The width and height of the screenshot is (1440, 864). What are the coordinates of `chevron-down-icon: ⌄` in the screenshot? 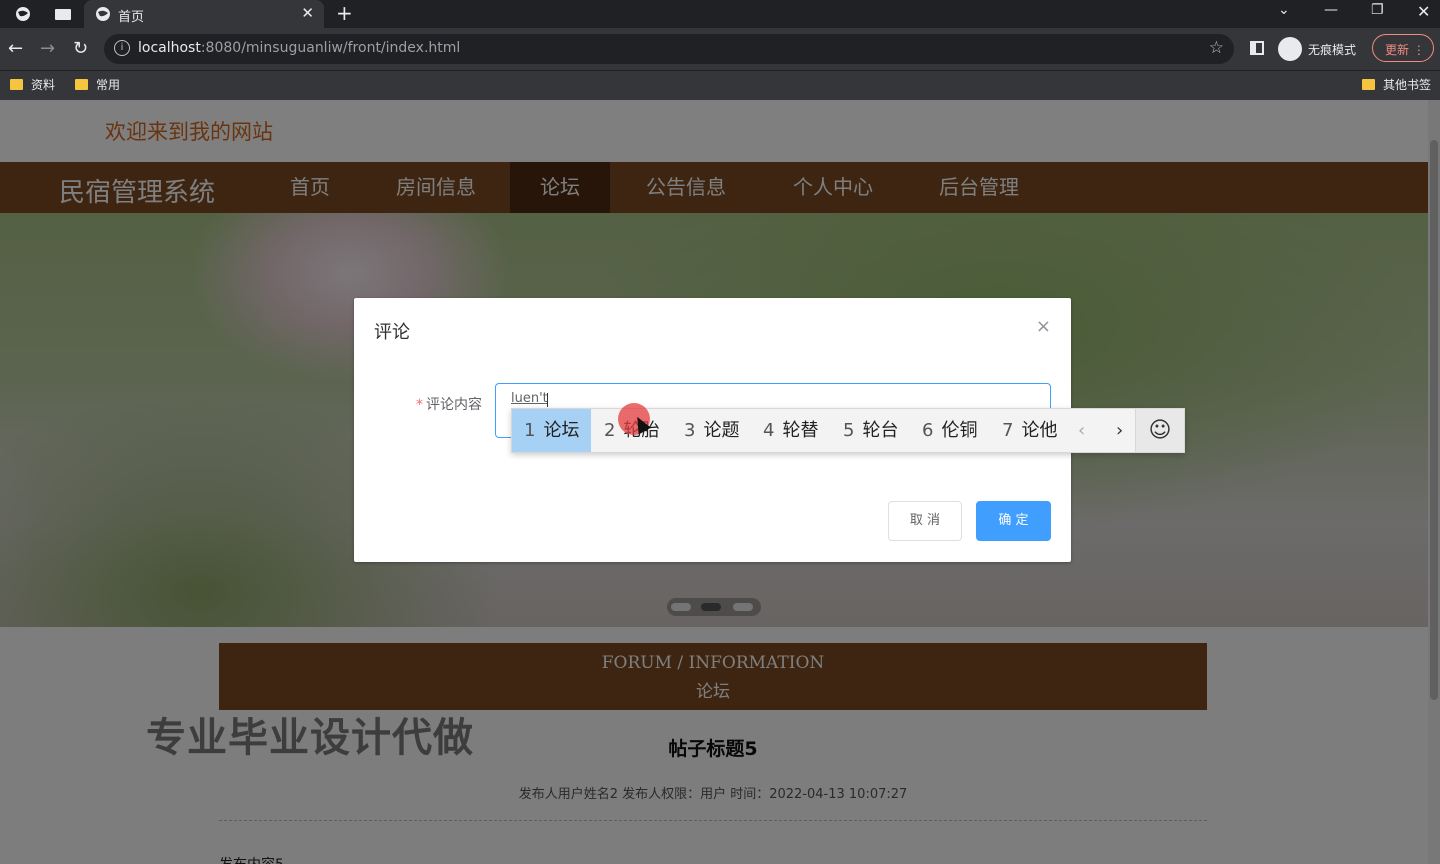 It's located at (1284, 10).